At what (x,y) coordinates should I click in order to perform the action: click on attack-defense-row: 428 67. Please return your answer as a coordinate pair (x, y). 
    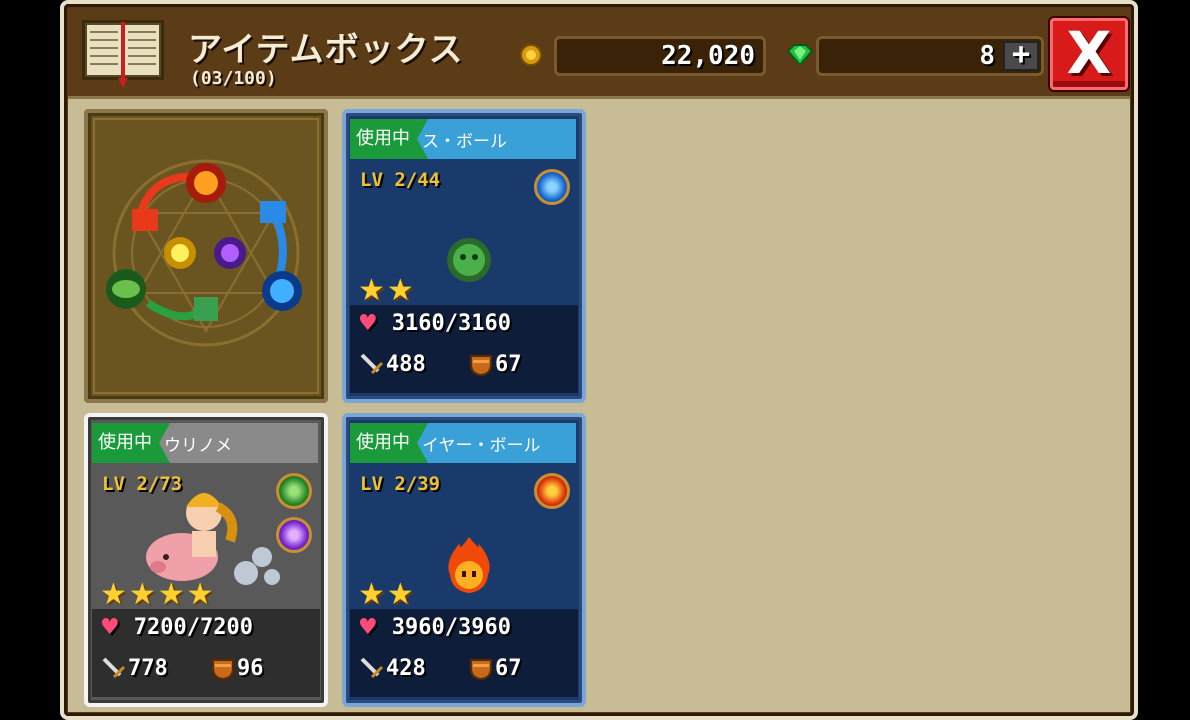
    Looking at the image, I should click on (440, 668).